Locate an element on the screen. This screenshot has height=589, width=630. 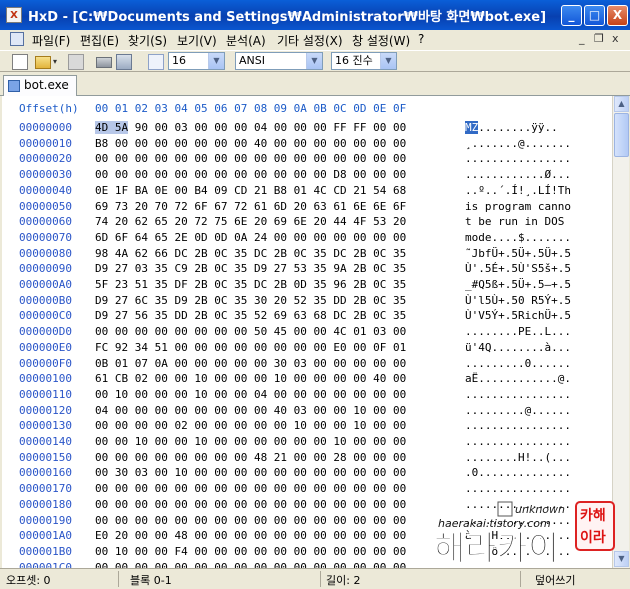
menu-window: 창 설정(W) is located at coordinates (381, 40).